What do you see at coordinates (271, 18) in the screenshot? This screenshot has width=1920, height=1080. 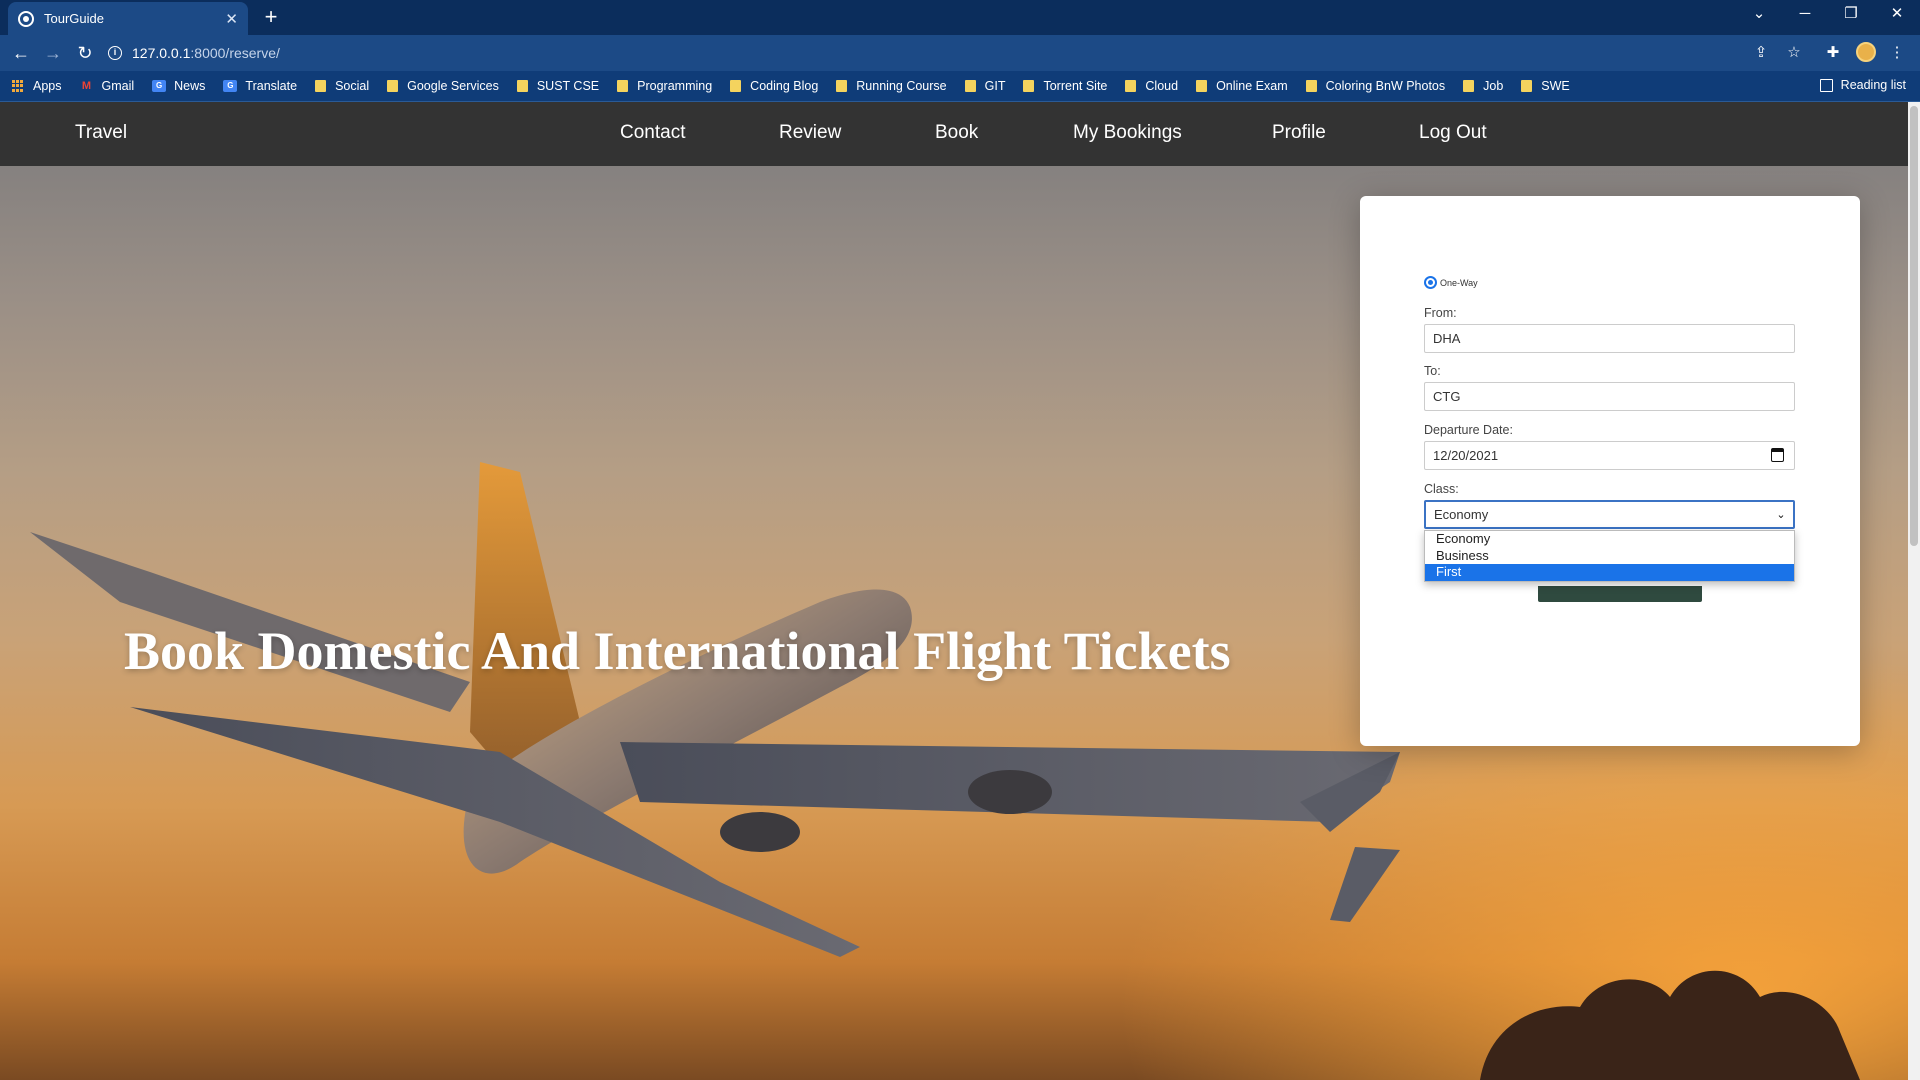 I see `new-tab-button: +` at bounding box center [271, 18].